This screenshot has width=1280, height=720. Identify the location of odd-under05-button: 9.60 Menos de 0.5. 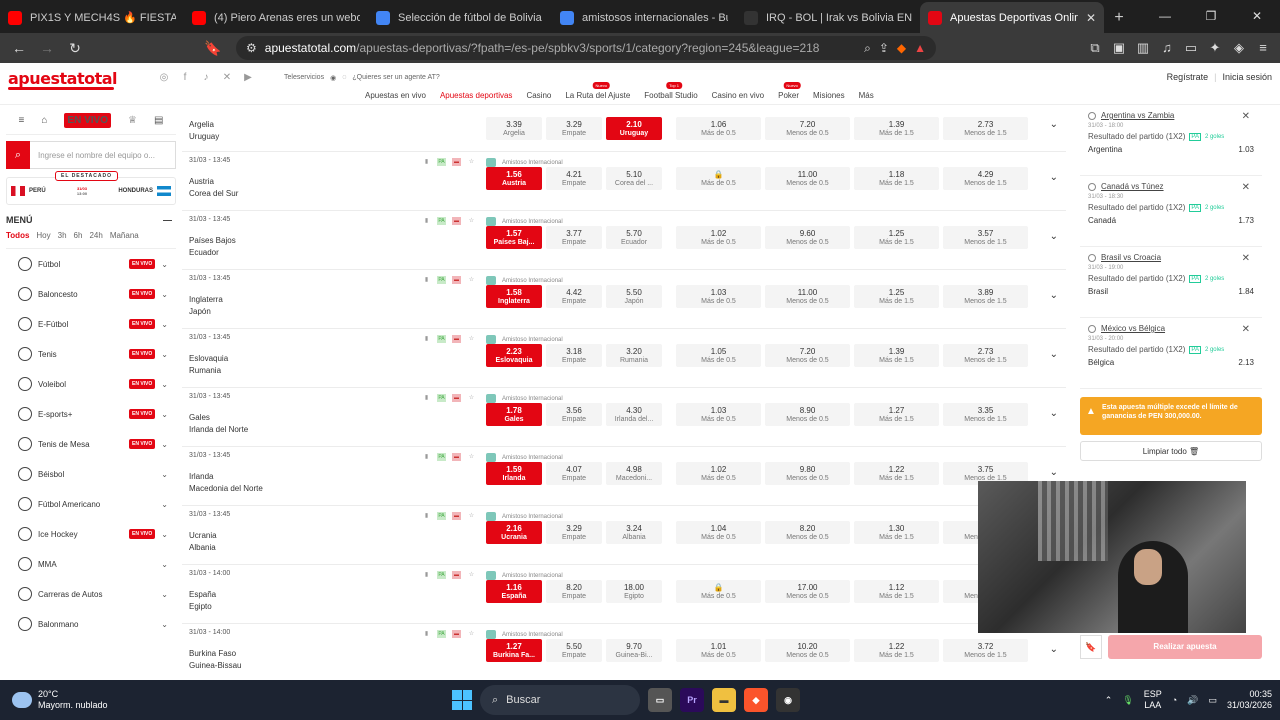
(807, 237).